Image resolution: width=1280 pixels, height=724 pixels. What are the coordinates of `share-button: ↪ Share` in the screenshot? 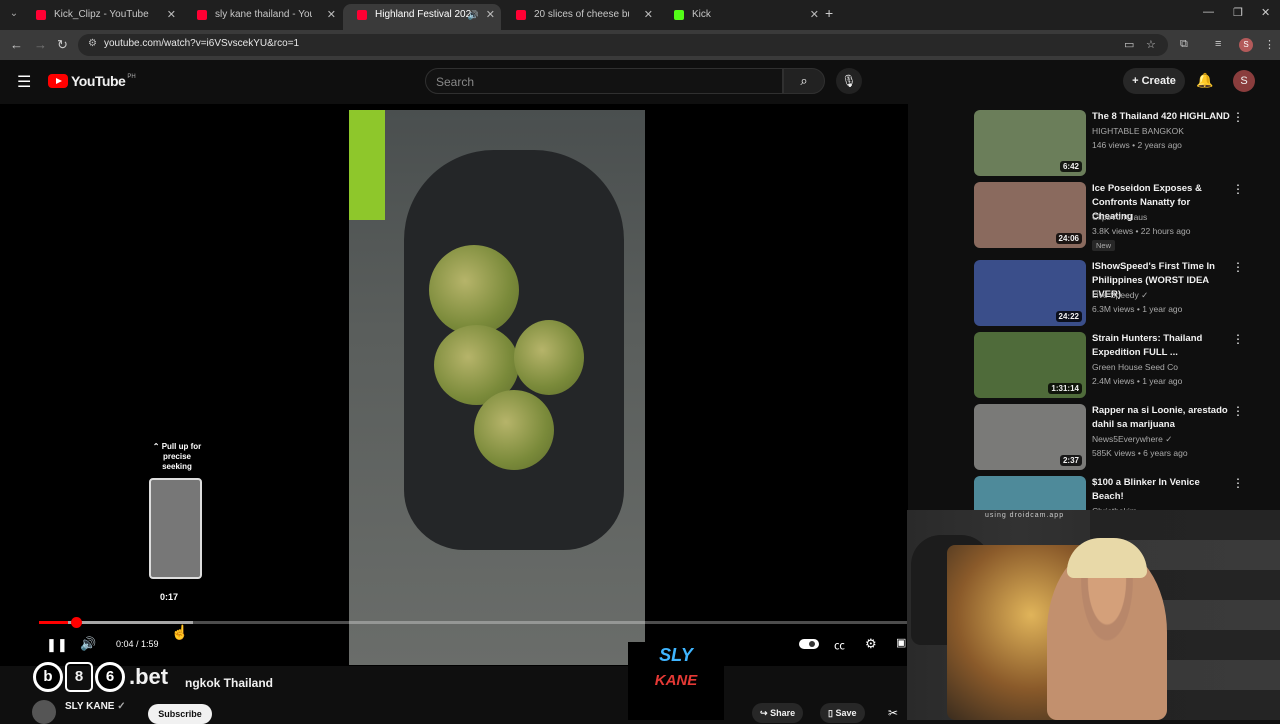 It's located at (778, 713).